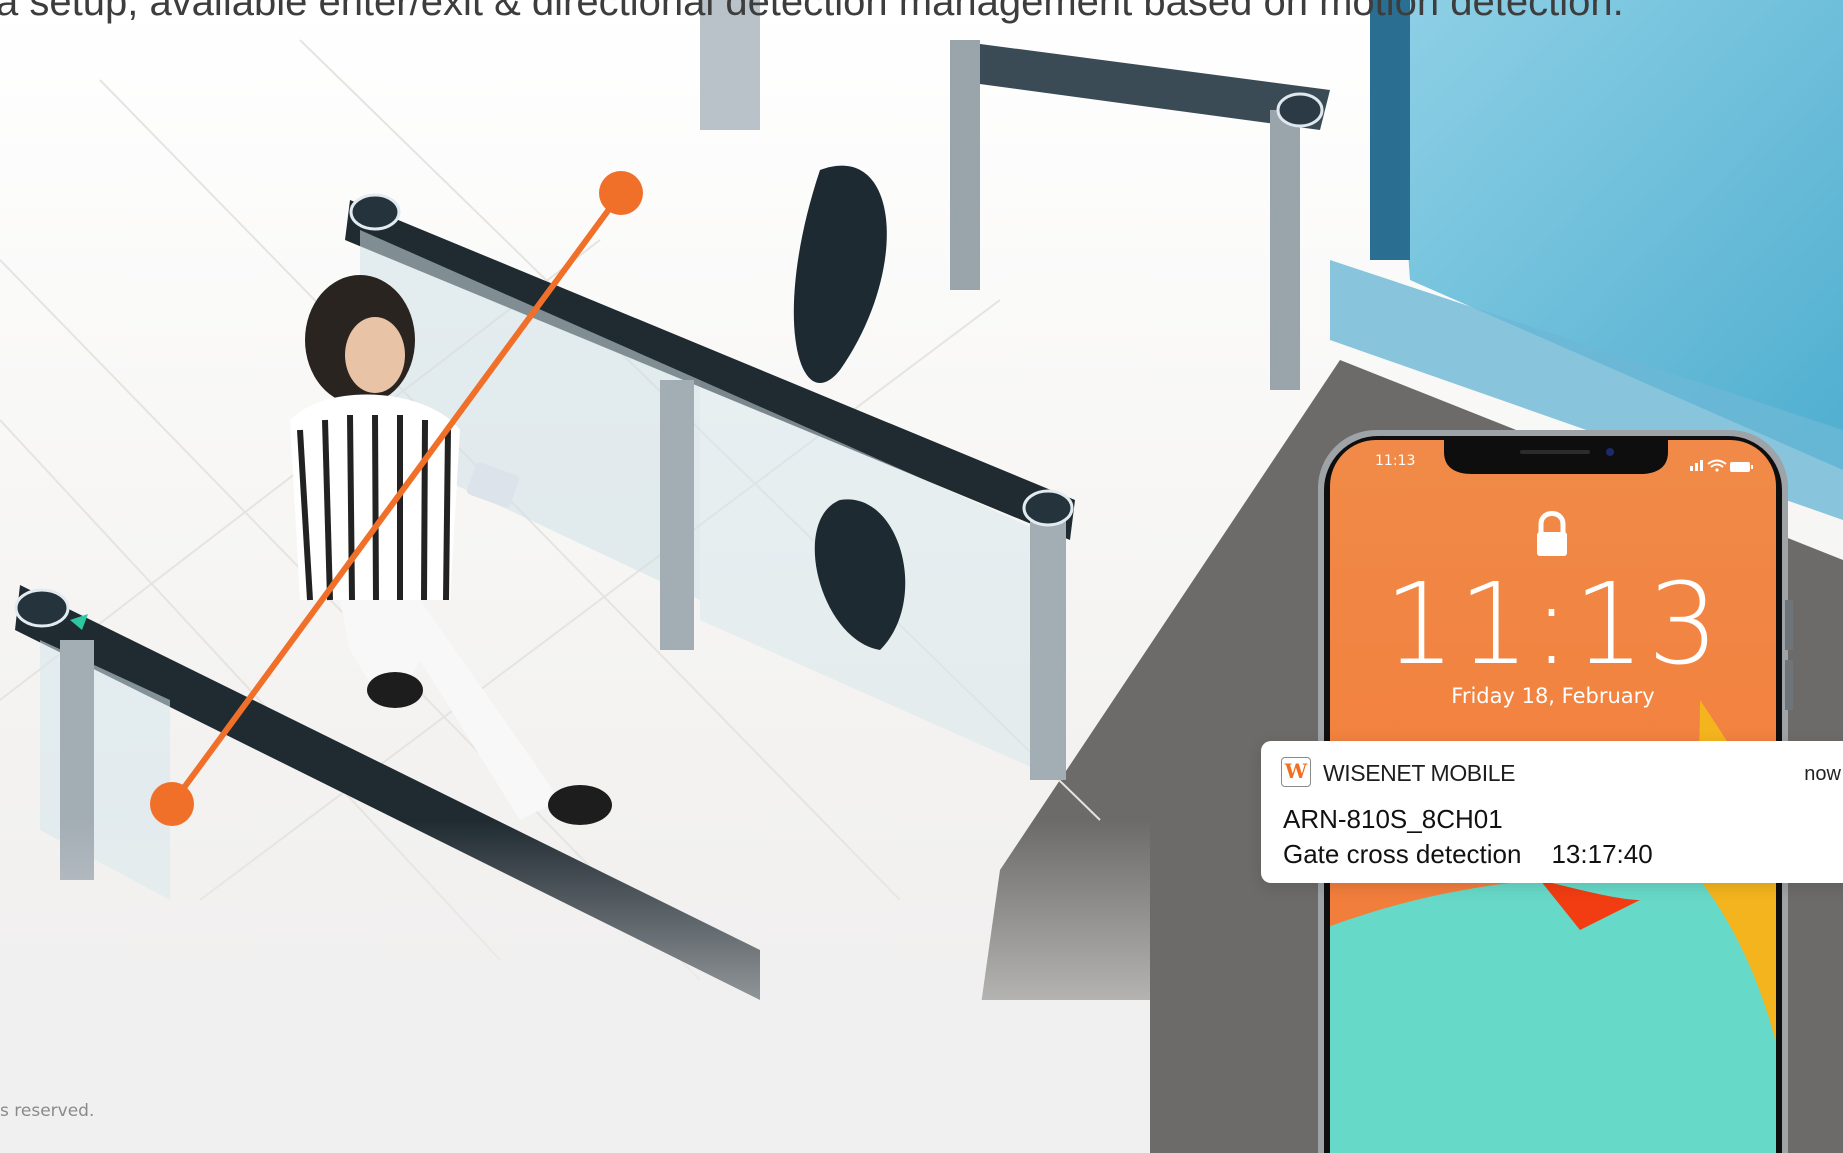  What do you see at coordinates (1602, 854) in the screenshot?
I see `notification-timestamp: 13:17:40` at bounding box center [1602, 854].